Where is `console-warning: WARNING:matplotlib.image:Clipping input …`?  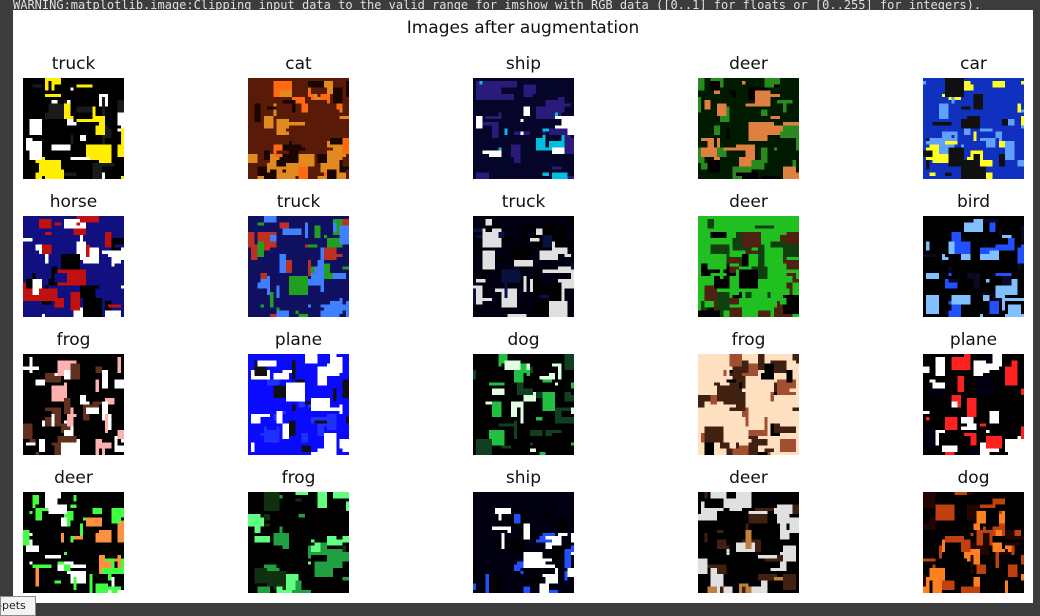 console-warning: WARNING:matplotlib.image:Clipping input … is located at coordinates (497, 5).